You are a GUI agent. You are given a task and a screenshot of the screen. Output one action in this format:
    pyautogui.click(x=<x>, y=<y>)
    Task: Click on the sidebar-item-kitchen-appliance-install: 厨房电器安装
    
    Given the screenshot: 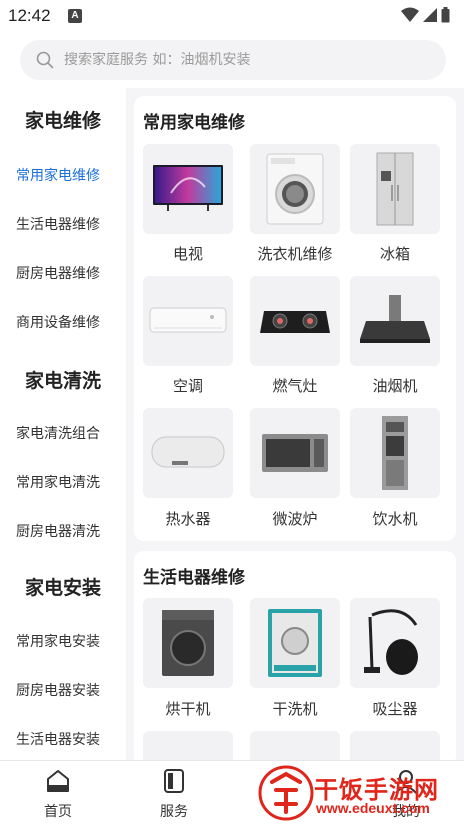 What is the action you would take?
    pyautogui.click(x=58, y=690)
    